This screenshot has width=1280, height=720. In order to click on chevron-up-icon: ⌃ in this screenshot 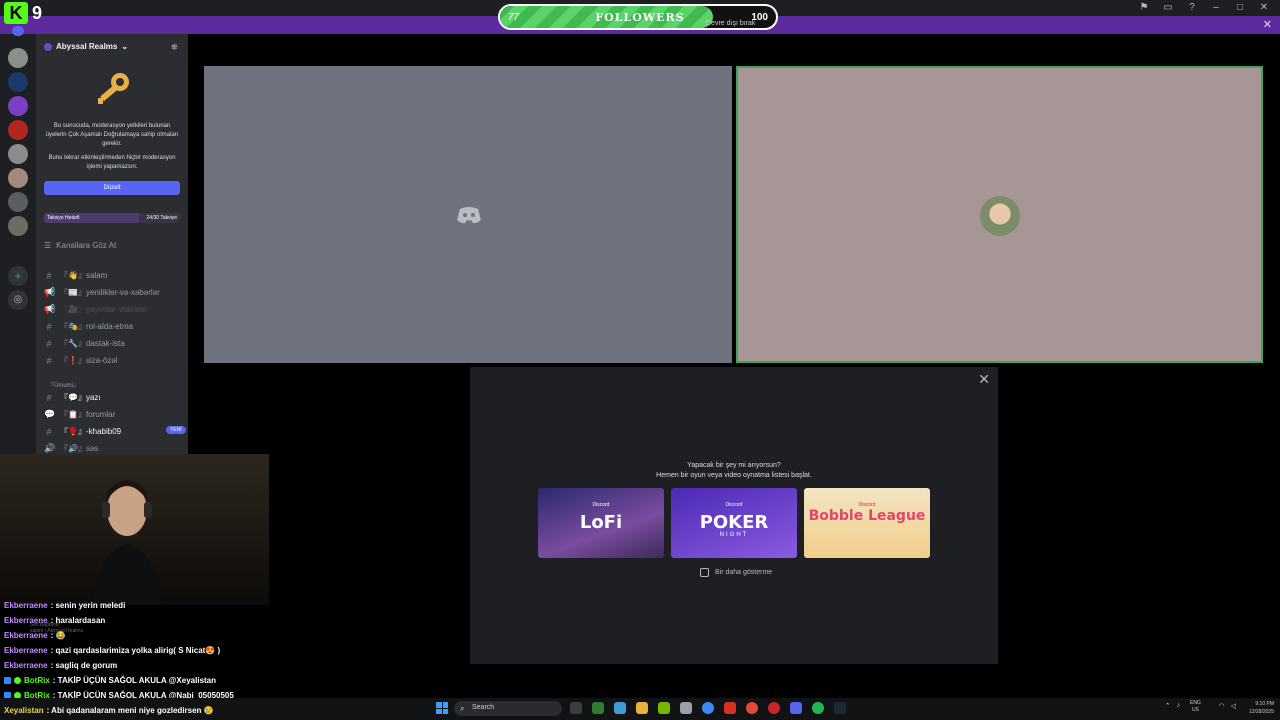, I will do `click(1168, 706)`.